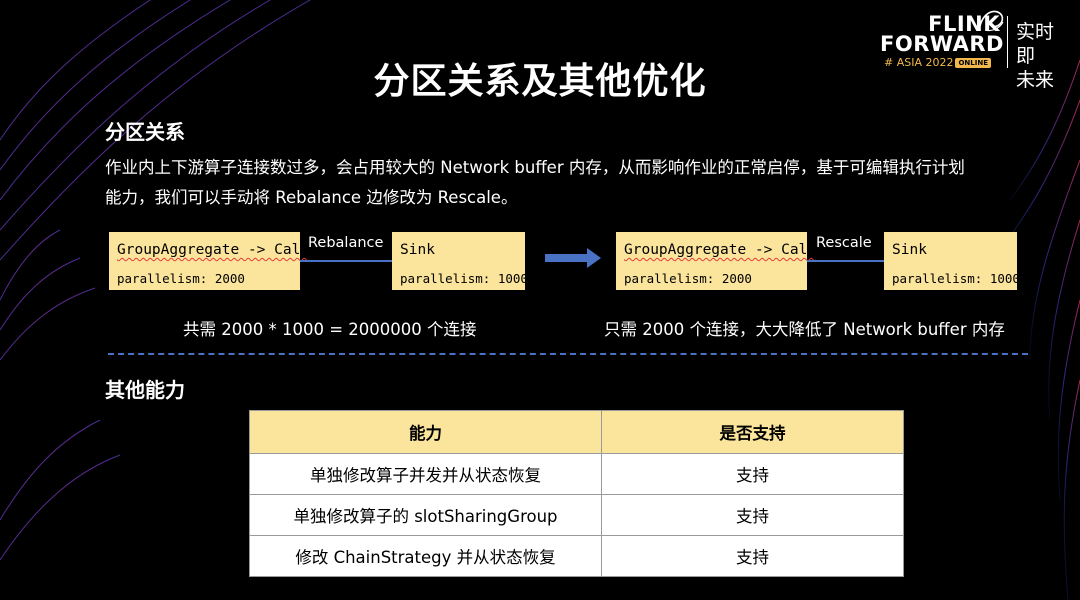 Image resolution: width=1080 pixels, height=600 pixels. What do you see at coordinates (845, 261) in the screenshot?
I see `right-edge-line` at bounding box center [845, 261].